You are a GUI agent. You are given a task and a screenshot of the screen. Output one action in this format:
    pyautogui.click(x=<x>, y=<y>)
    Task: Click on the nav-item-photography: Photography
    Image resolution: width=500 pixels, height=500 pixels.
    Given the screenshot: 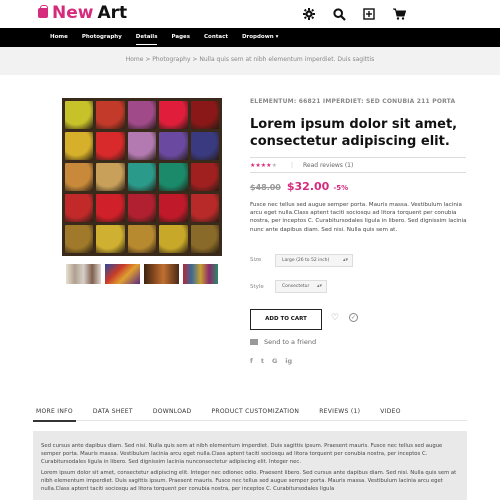 What is the action you would take?
    pyautogui.click(x=102, y=37)
    